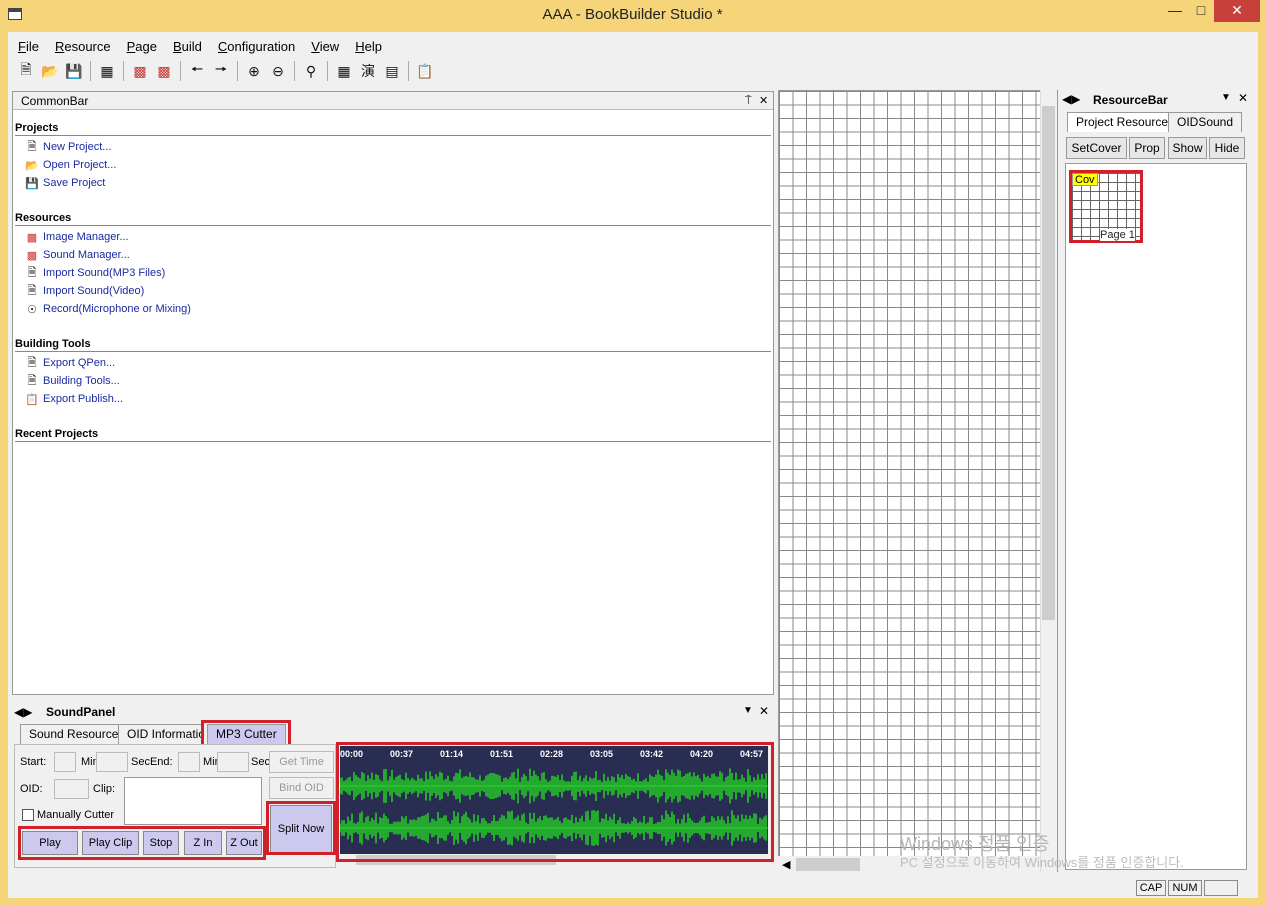  I want to click on folder-icon: 📂, so click(32, 165).